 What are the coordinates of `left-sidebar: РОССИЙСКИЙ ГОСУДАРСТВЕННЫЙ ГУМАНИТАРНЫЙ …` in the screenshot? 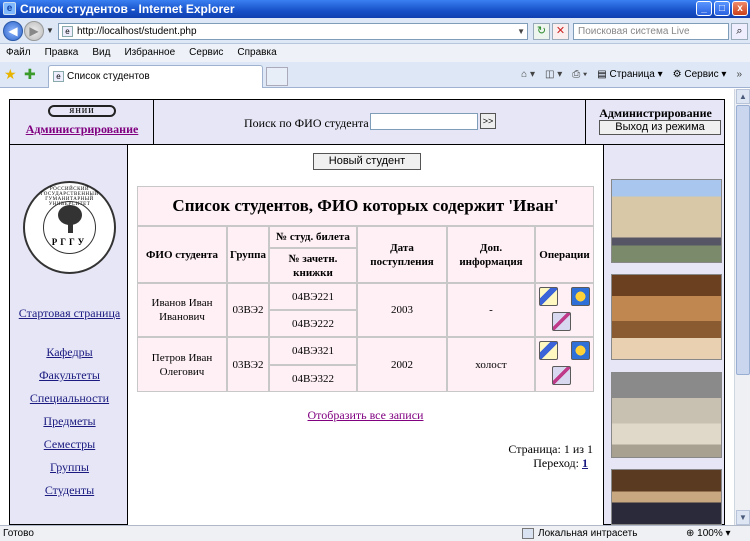 It's located at (68, 335).